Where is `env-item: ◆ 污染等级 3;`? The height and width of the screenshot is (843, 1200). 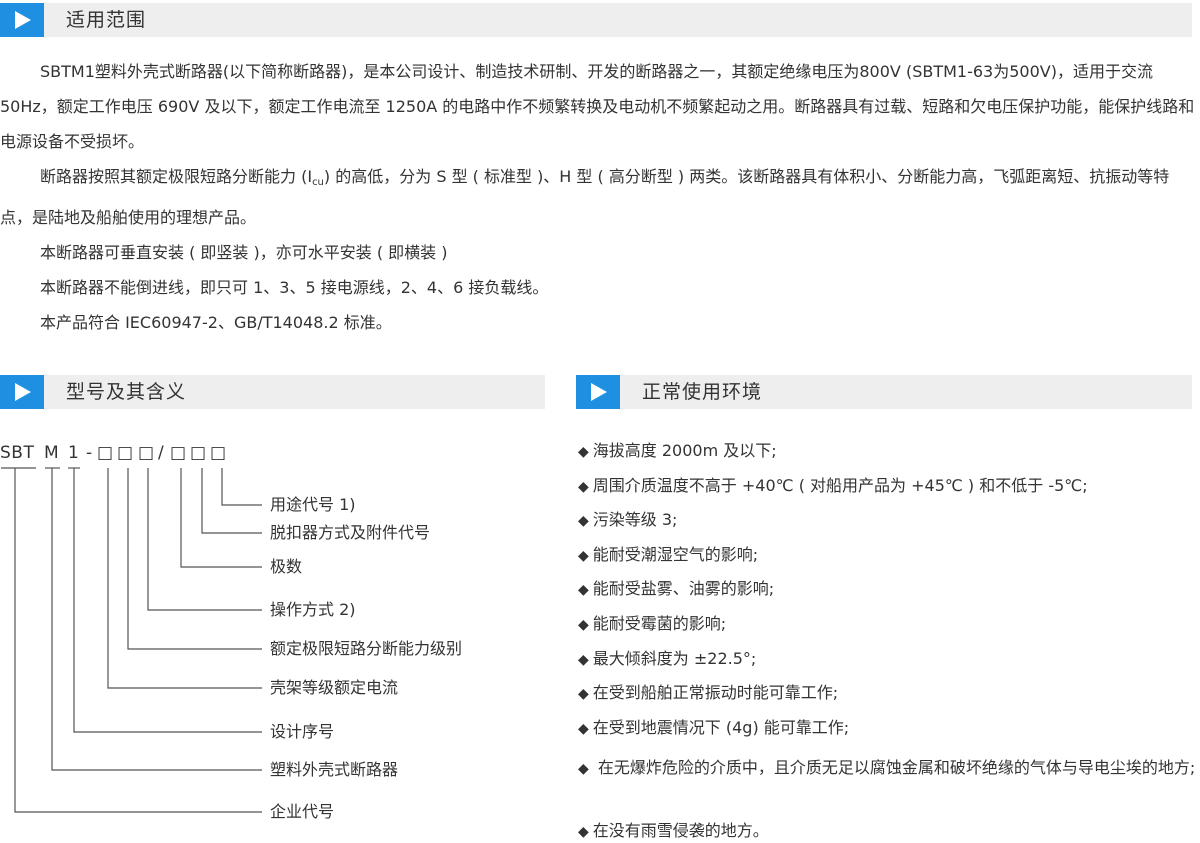 env-item: ◆ 污染等级 3; is located at coordinates (628, 519).